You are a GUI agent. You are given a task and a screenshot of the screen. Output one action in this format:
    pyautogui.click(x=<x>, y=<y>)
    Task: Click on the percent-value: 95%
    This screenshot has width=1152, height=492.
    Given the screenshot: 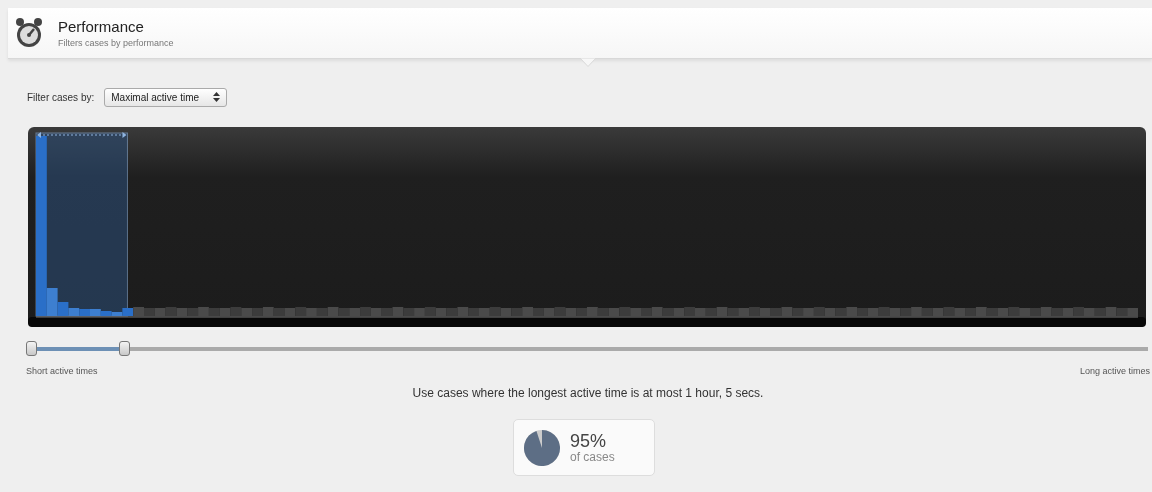 What is the action you would take?
    pyautogui.click(x=589, y=440)
    